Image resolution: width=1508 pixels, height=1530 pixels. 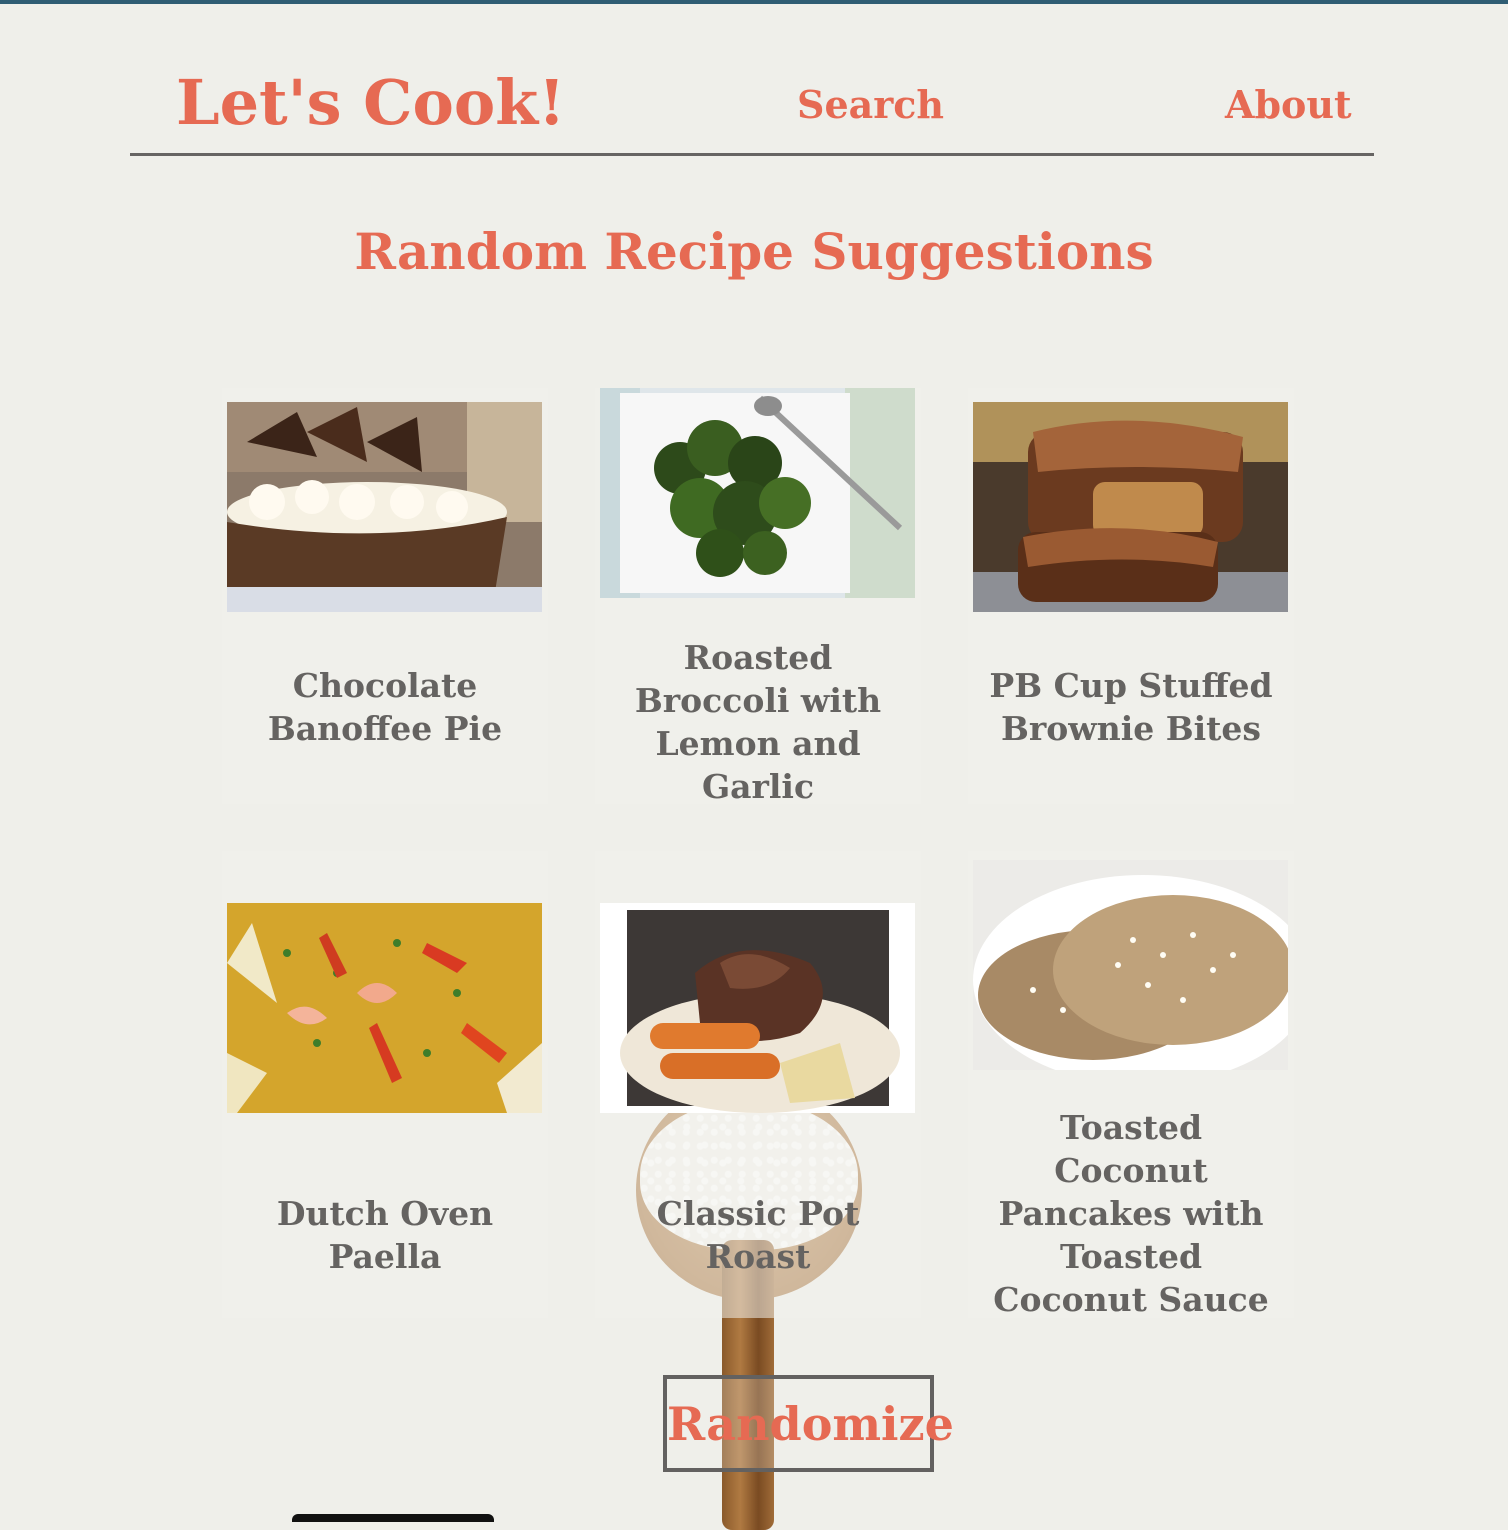 I want to click on nav-search-link: Search, so click(x=870, y=104).